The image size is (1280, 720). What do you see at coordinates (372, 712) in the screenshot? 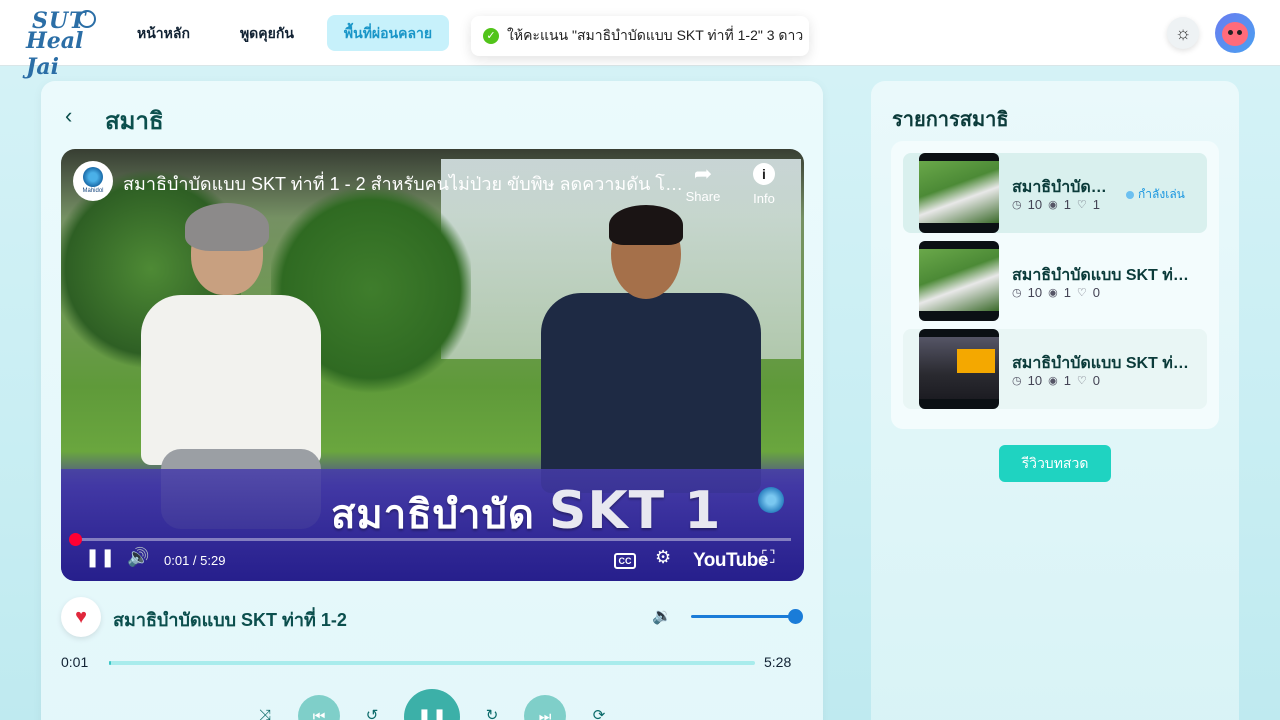
I see `rewind-icon: ↺` at bounding box center [372, 712].